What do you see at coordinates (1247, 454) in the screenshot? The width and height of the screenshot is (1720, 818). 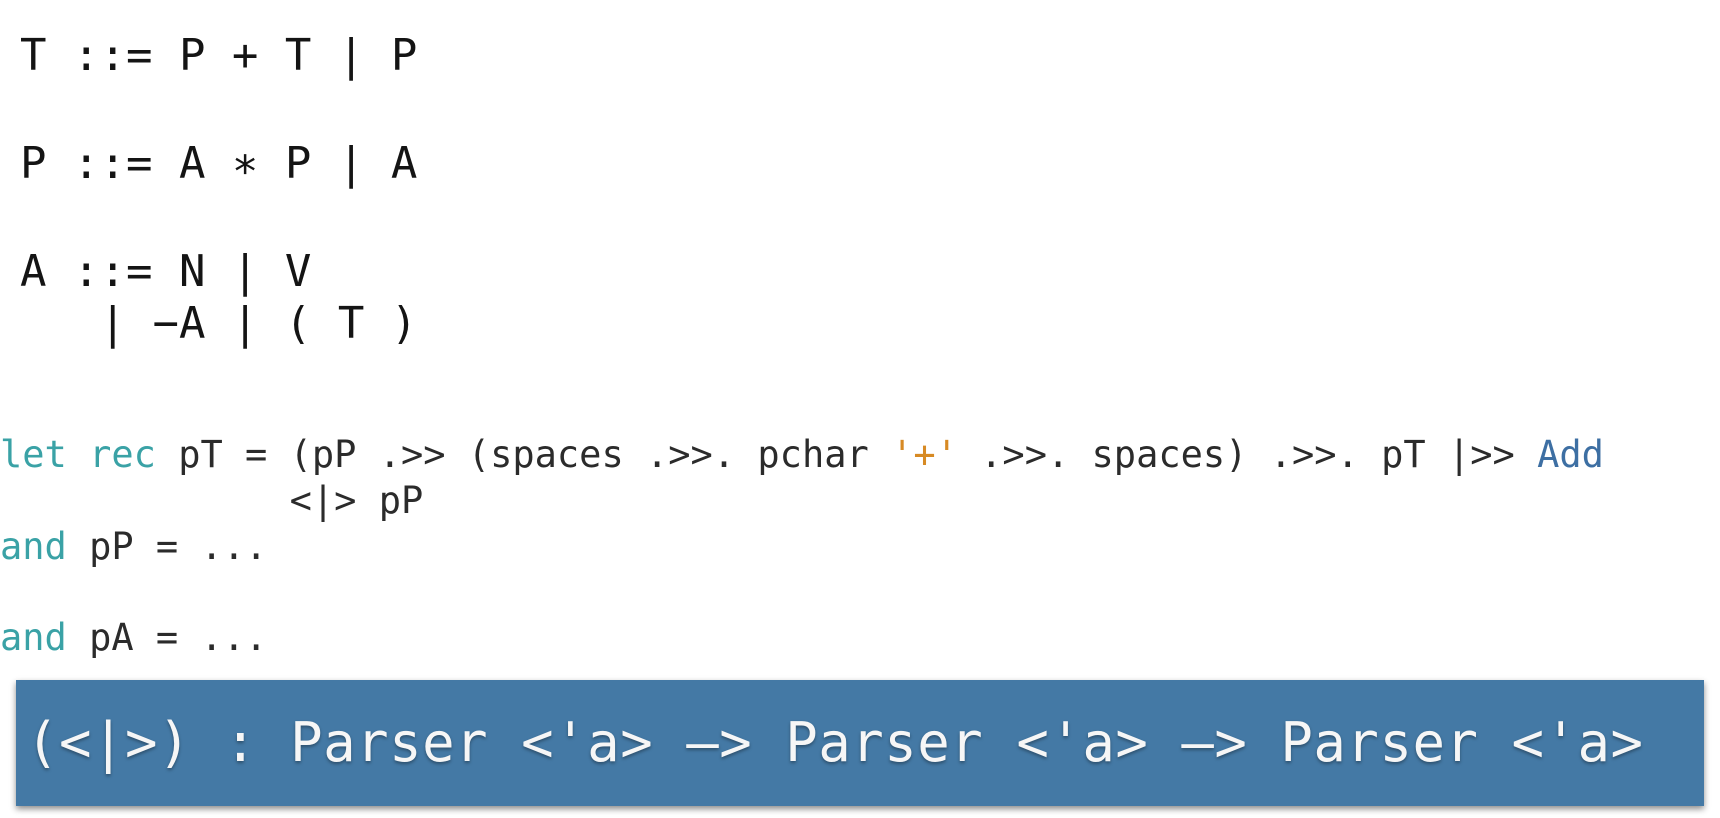 I see `code-text-pt-continued: .>>. spaces) .>>. pT |>>` at bounding box center [1247, 454].